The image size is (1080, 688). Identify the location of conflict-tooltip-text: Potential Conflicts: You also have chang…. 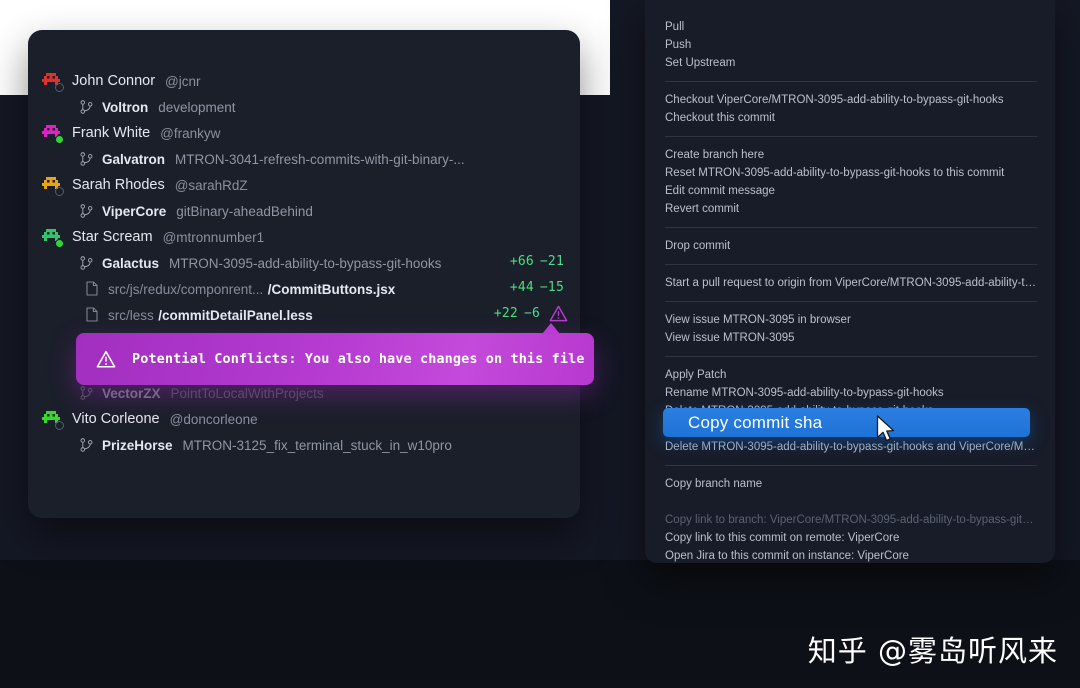
(358, 359).